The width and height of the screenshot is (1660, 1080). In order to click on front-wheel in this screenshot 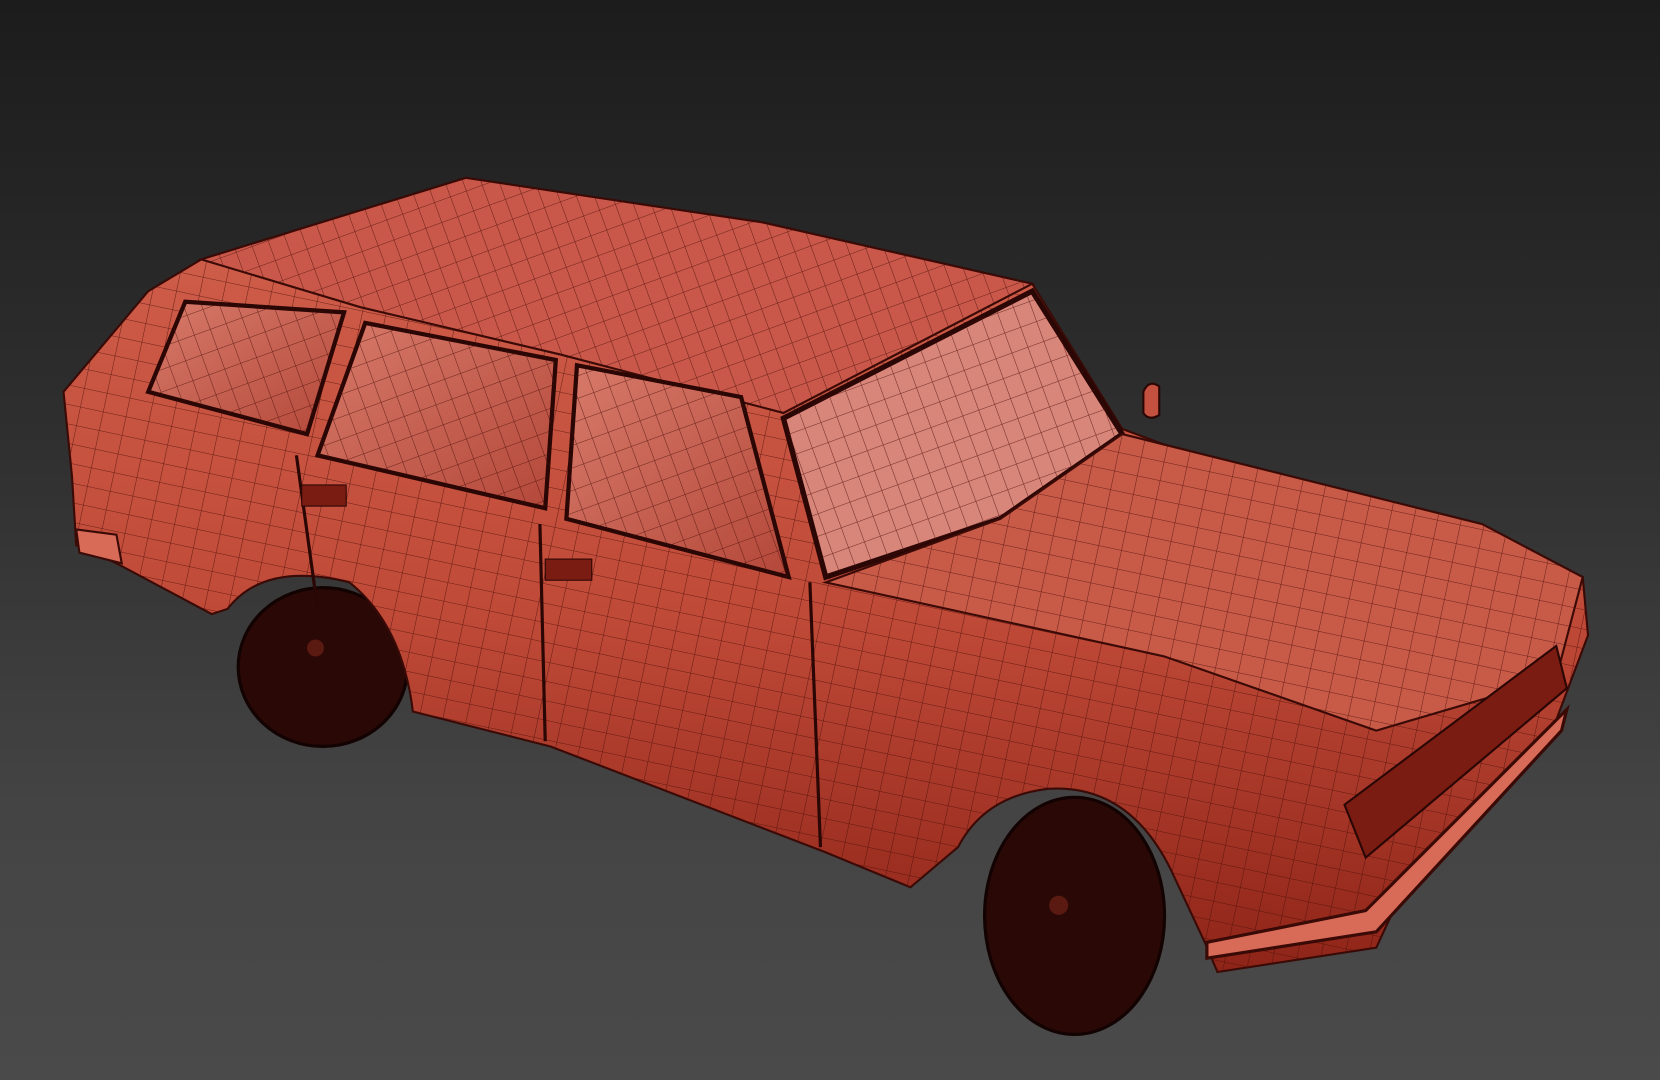, I will do `click(1074, 916)`.